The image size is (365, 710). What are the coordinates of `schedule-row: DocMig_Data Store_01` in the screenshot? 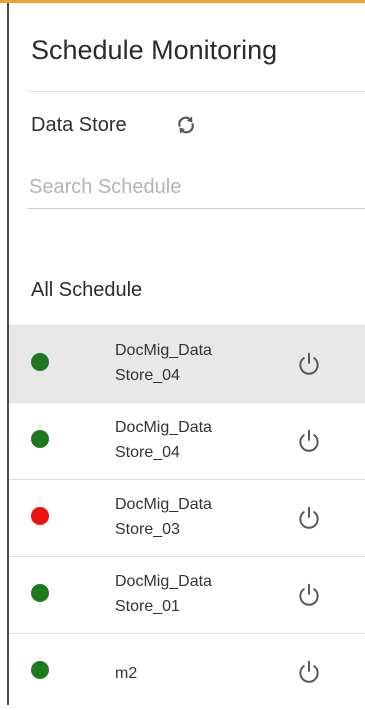 It's located at (187, 594).